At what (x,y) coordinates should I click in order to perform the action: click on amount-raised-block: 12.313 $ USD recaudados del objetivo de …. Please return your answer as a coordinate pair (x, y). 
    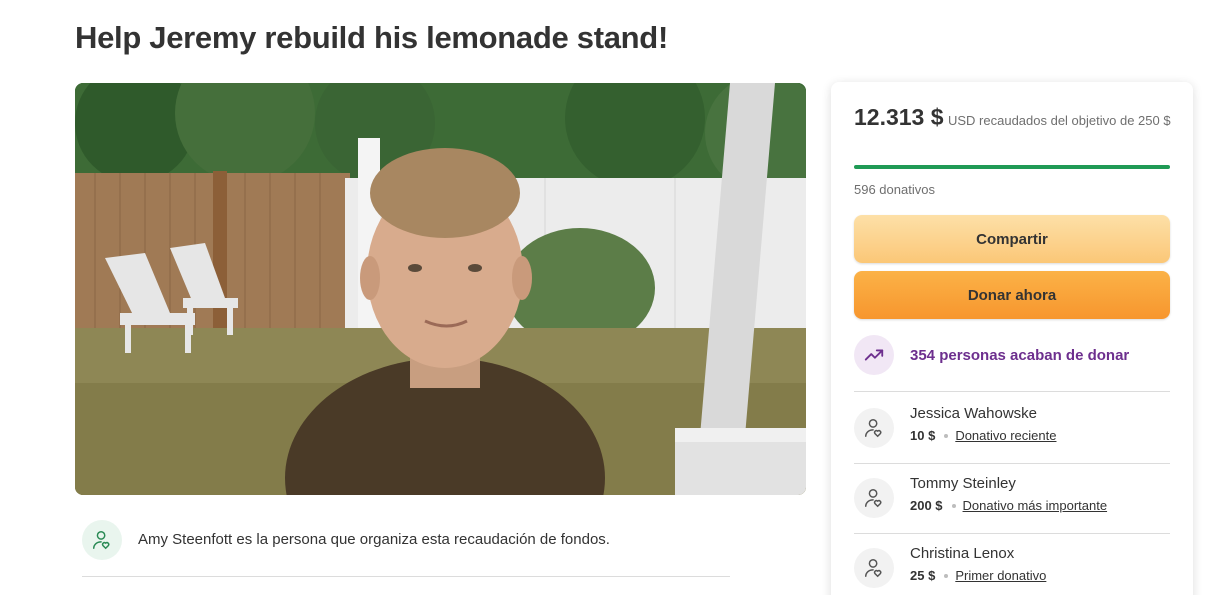
    Looking at the image, I should click on (1014, 119).